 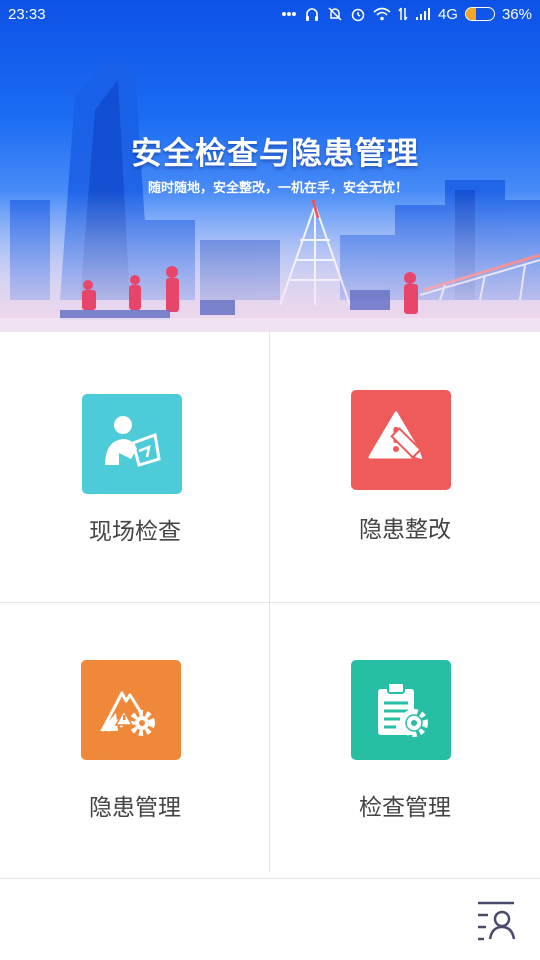 I want to click on headset-icon, so click(x=312, y=14).